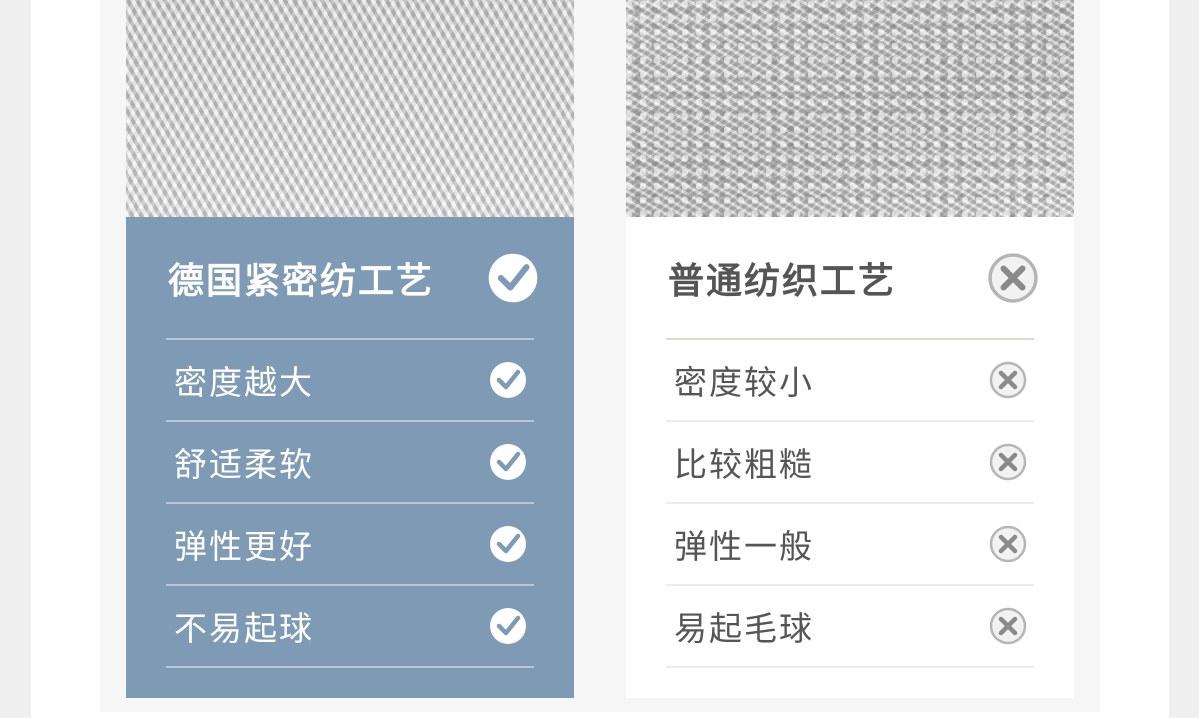 Image resolution: width=1199 pixels, height=718 pixels. Describe the element at coordinates (850, 381) in the screenshot. I see `ordinary-feature-row: 密度较小` at that location.